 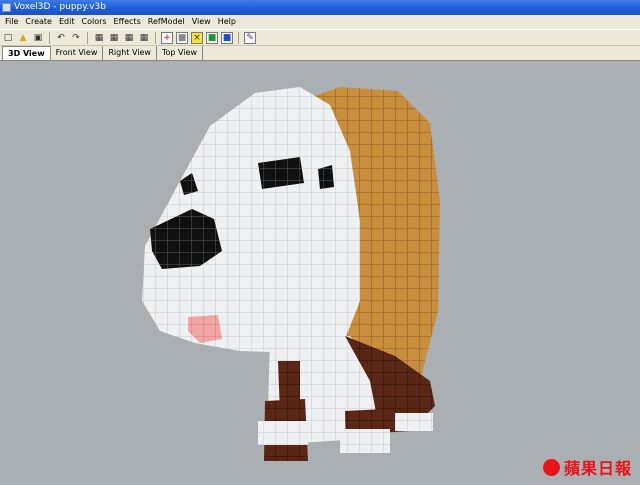 What do you see at coordinates (8, 38) in the screenshot?
I see `new-file-icon: □` at bounding box center [8, 38].